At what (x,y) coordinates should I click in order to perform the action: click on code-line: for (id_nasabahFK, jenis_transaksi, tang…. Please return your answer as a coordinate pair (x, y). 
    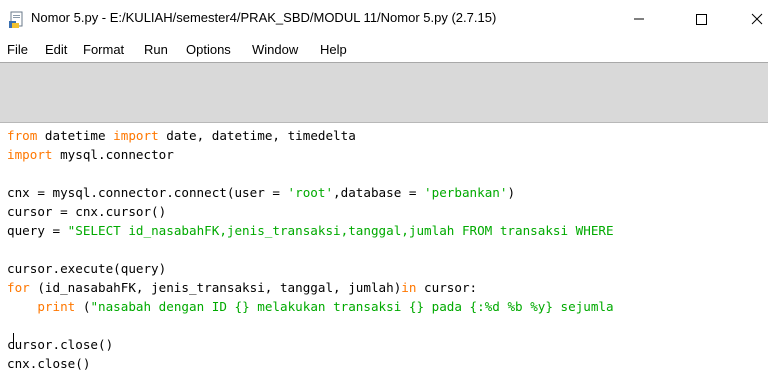
    Looking at the image, I should click on (386, 287).